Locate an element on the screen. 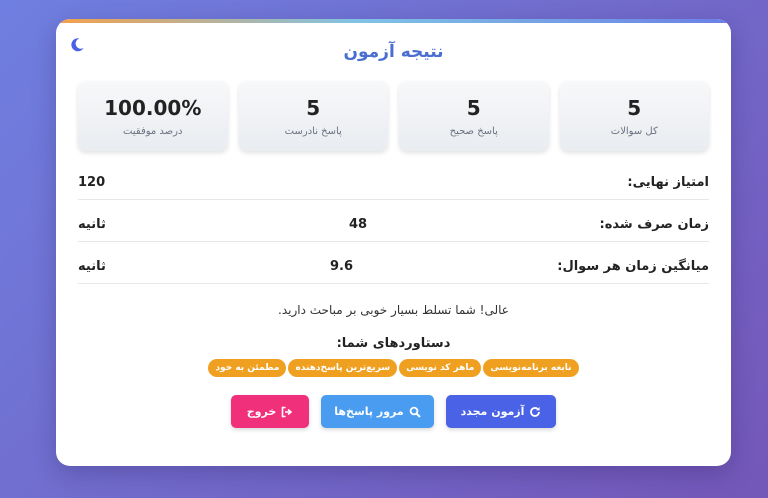 This screenshot has width=768, height=498. action-buttons: آزمون مجدد مرور پاسخ‌ها خروج is located at coordinates (393, 411).